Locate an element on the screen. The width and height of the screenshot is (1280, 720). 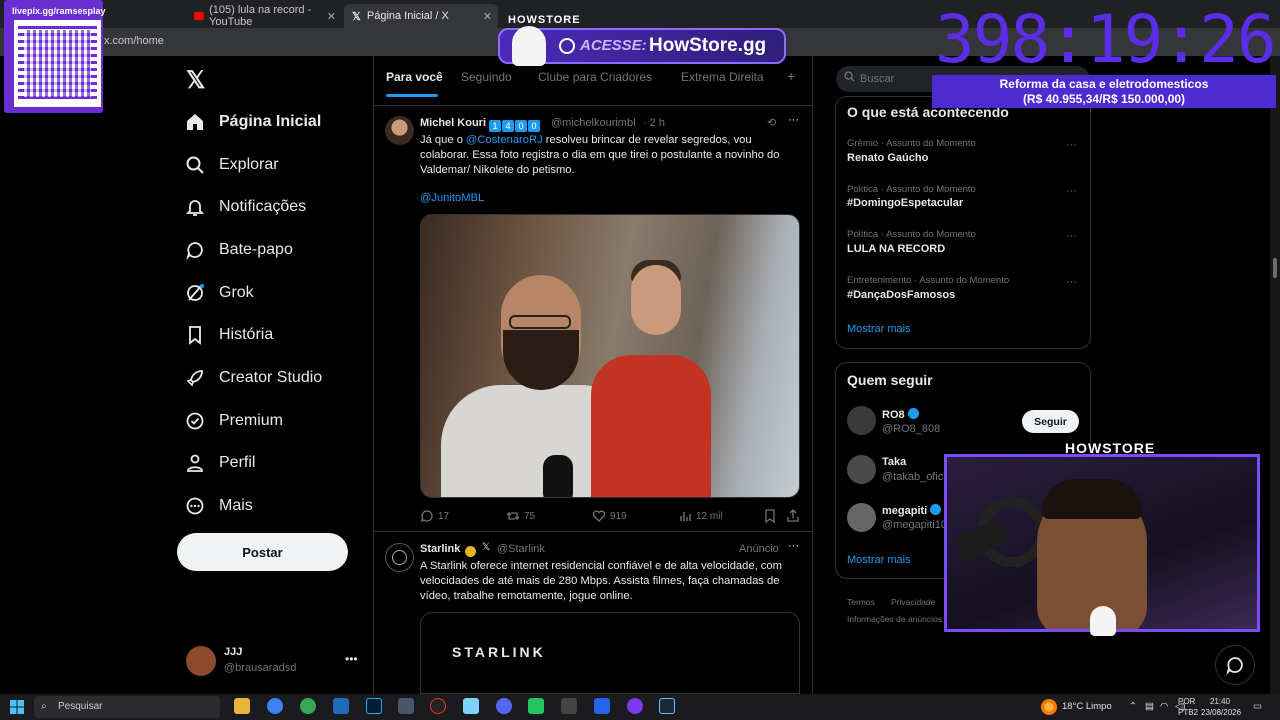
footer-link: Termos is located at coordinates (861, 602).